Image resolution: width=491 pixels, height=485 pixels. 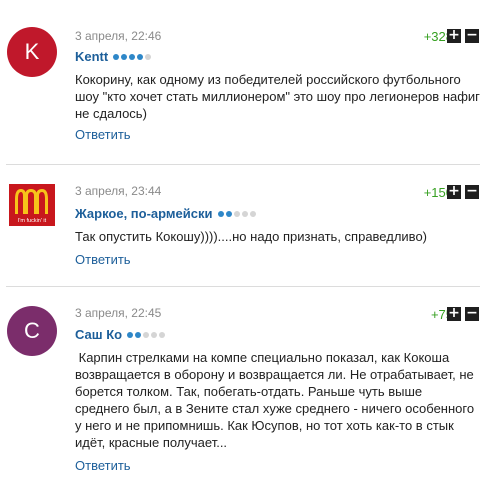 I want to click on avatar-letter: K, so click(x=32, y=51).